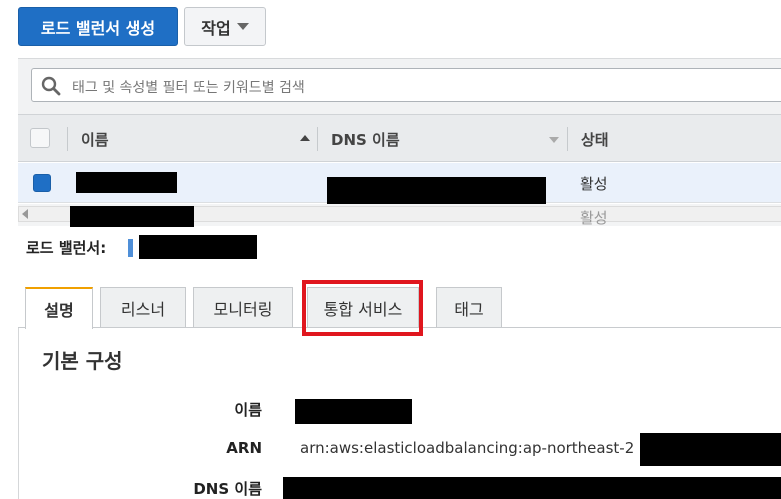 The height and width of the screenshot is (499, 781). I want to click on row-checkbox, so click(42, 183).